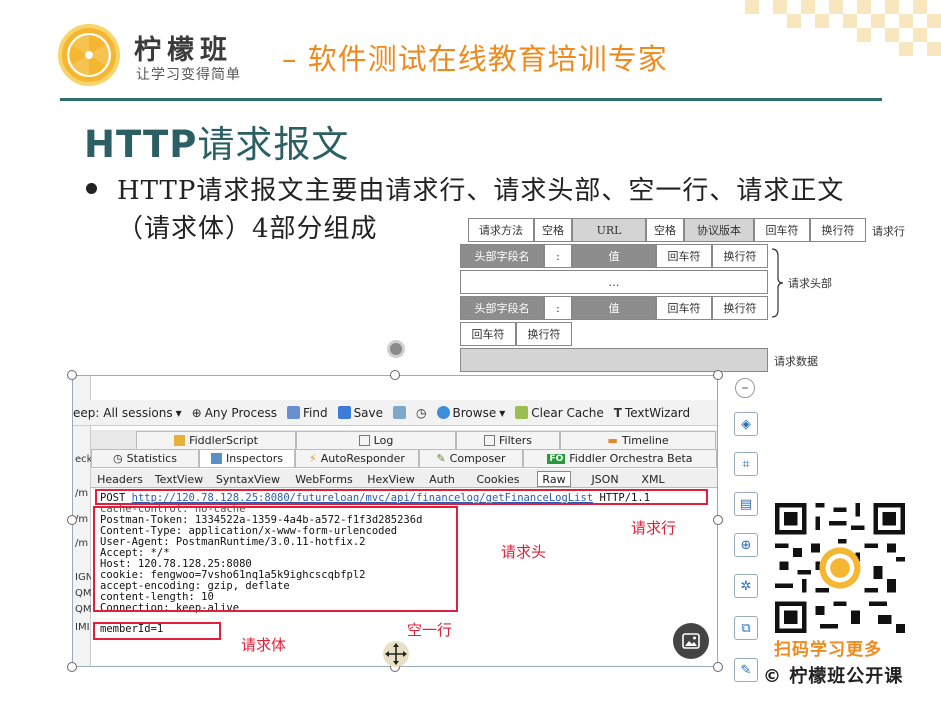  I want to click on layers-button: ◈, so click(746, 424).